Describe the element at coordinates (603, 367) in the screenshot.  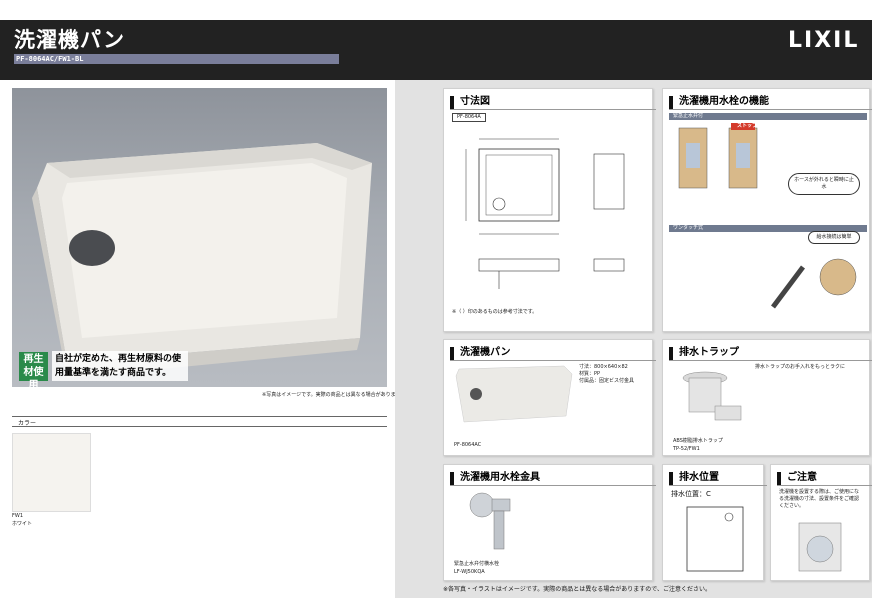
I see `pan-size: 寸法：800×640×82` at that location.